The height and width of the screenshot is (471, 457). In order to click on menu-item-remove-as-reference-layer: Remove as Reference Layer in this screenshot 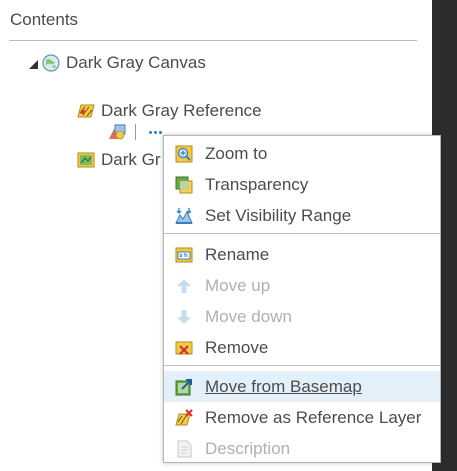, I will do `click(302, 417)`.